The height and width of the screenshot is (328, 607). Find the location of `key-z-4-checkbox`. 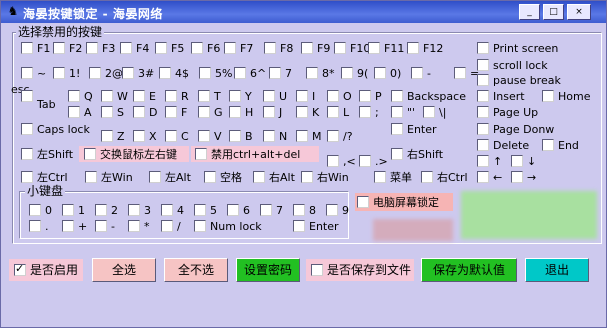

key-z-4-checkbox is located at coordinates (235, 136).